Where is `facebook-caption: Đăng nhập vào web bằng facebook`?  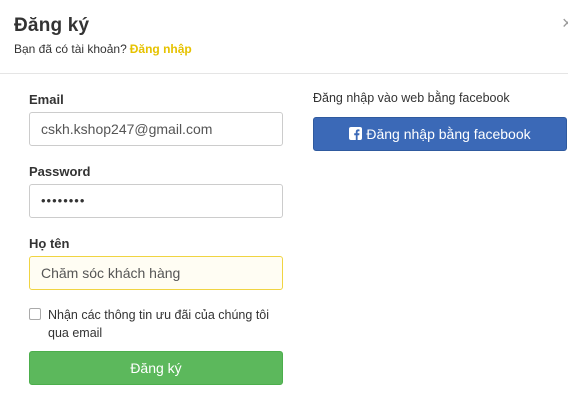 facebook-caption: Đăng nhập vào web bằng facebook is located at coordinates (411, 98).